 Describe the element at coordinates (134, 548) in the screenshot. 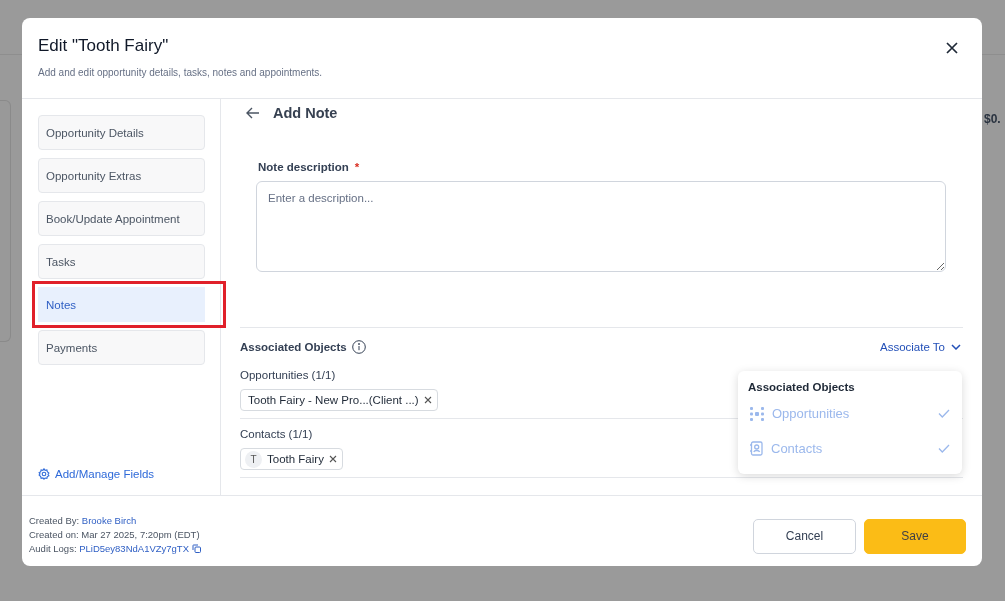

I see `meta-link: PLiD5ey83NdA1VZy7gTX` at that location.